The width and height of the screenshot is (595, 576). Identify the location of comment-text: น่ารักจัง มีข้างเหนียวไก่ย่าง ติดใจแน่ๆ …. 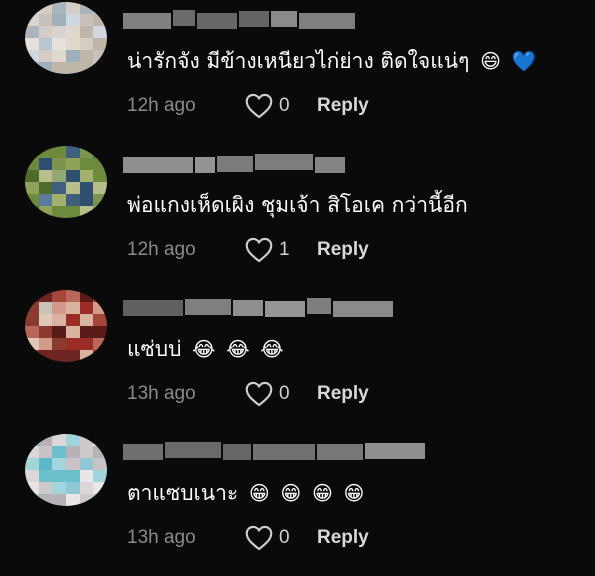
(332, 61).